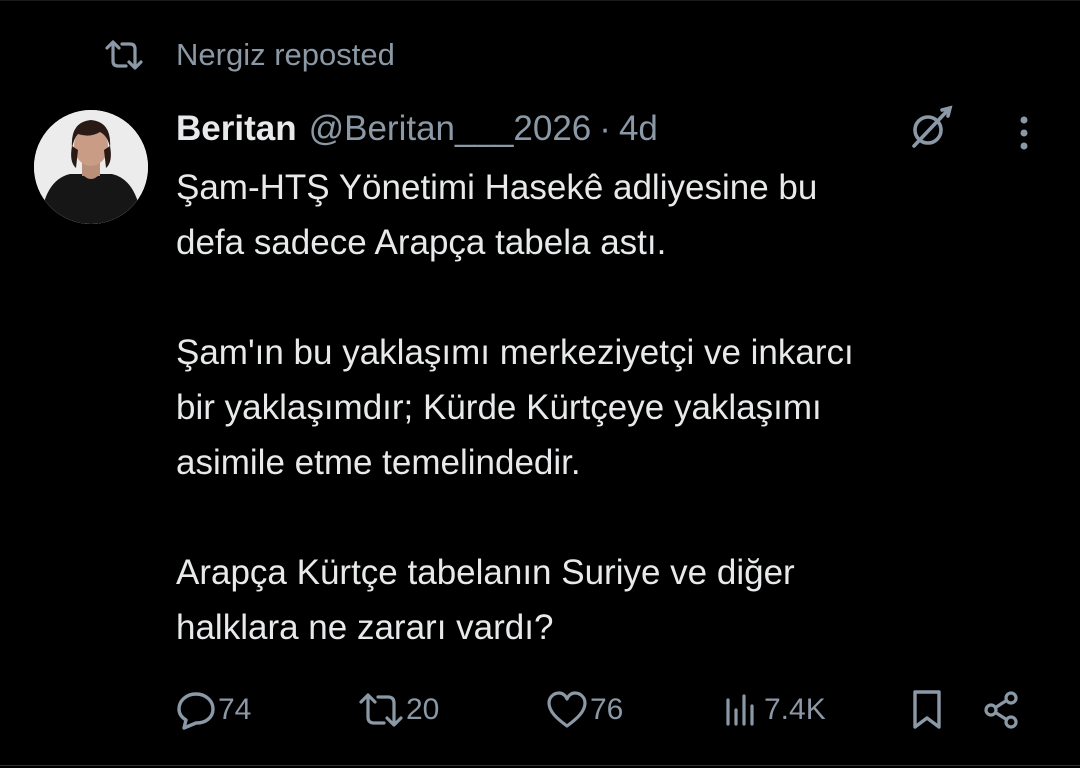 This screenshot has height=768, width=1080. Describe the element at coordinates (567, 710) in the screenshot. I see `heart-icon` at that location.